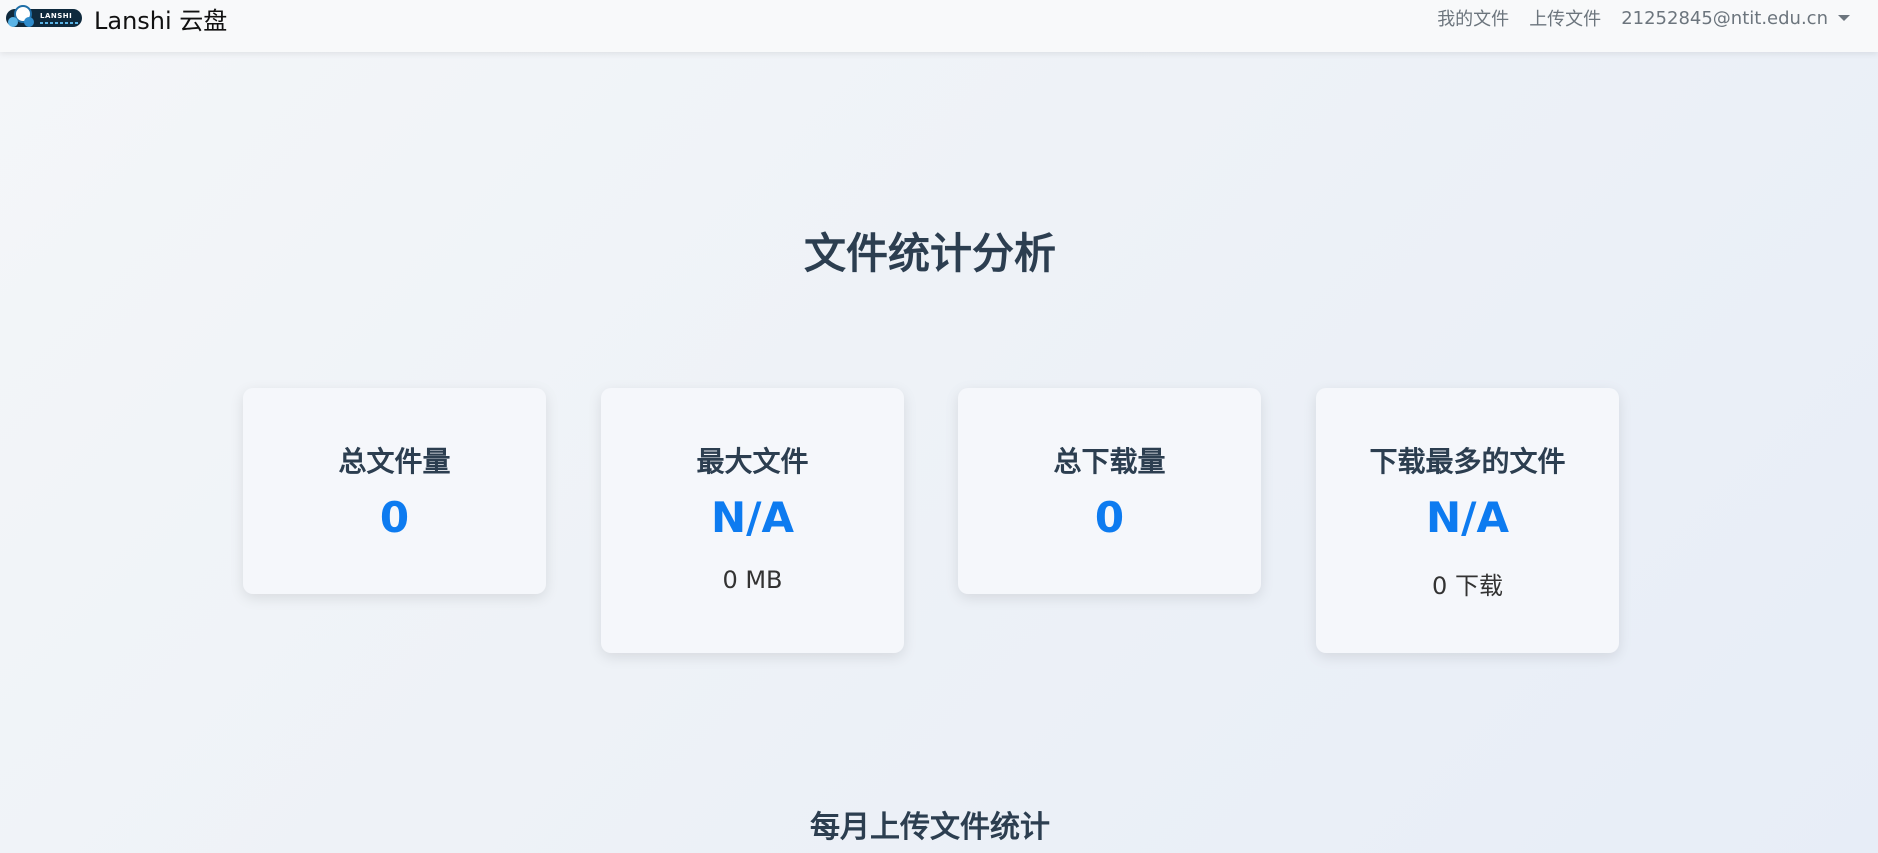  What do you see at coordinates (1467, 586) in the screenshot?
I see `card-subtext: 0 下载` at bounding box center [1467, 586].